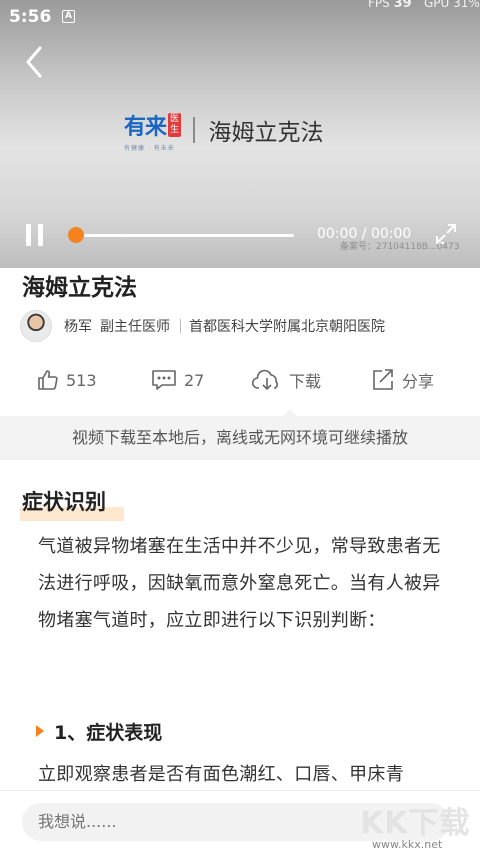  What do you see at coordinates (402, 5) in the screenshot?
I see `fps-value: 39` at bounding box center [402, 5].